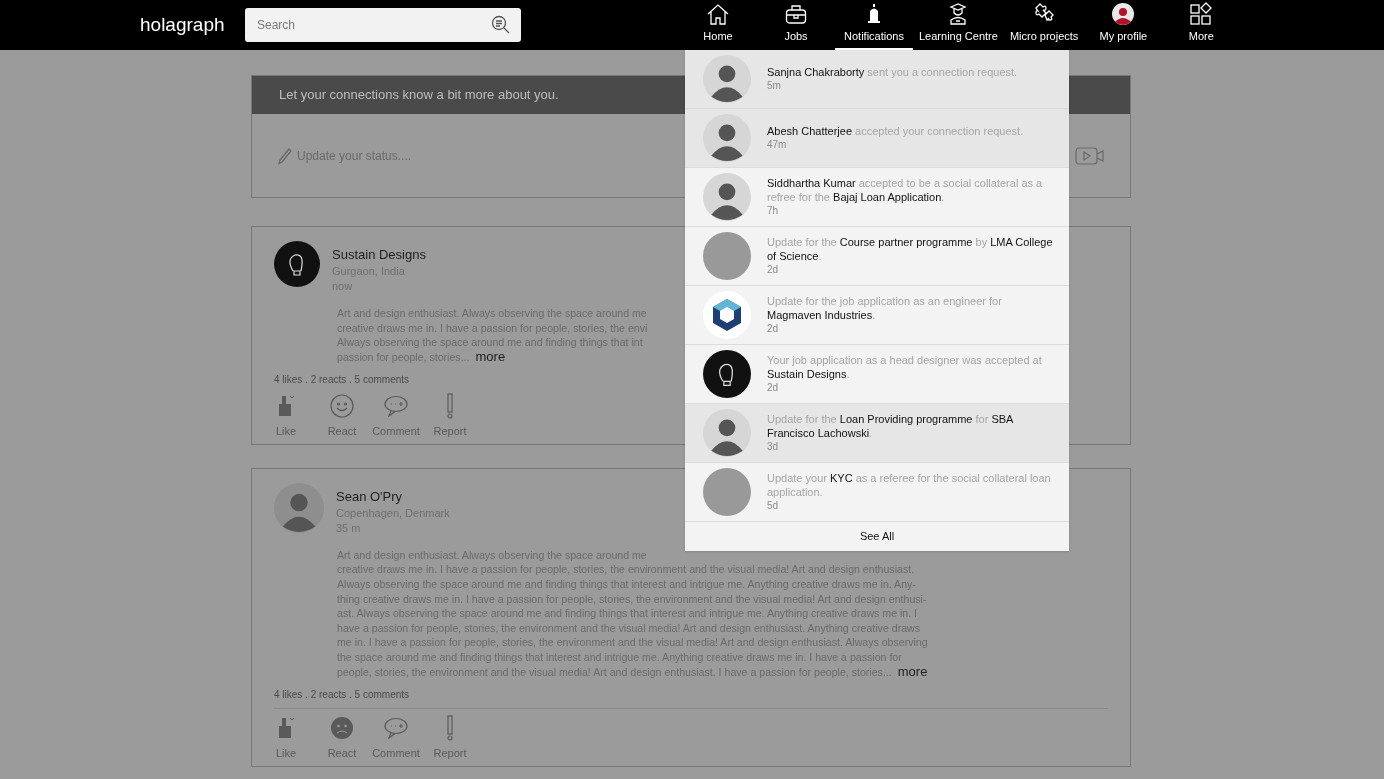 Image resolution: width=1384 pixels, height=779 pixels. Describe the element at coordinates (877, 79) in the screenshot. I see `notification-item: Sanjna Chakraborty sent you a connection request. 5m` at that location.